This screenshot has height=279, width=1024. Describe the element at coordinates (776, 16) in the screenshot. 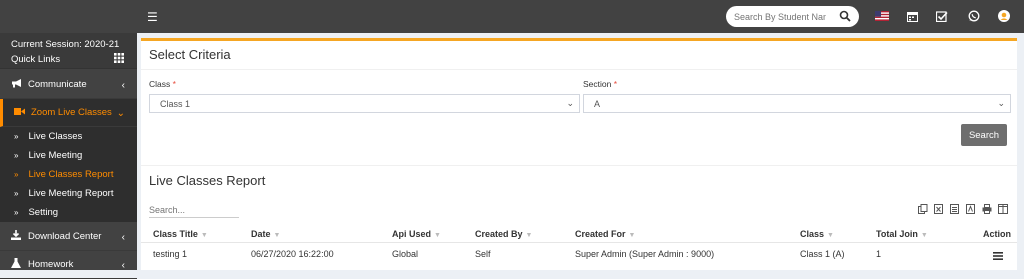

I see `student-search-input` at that location.